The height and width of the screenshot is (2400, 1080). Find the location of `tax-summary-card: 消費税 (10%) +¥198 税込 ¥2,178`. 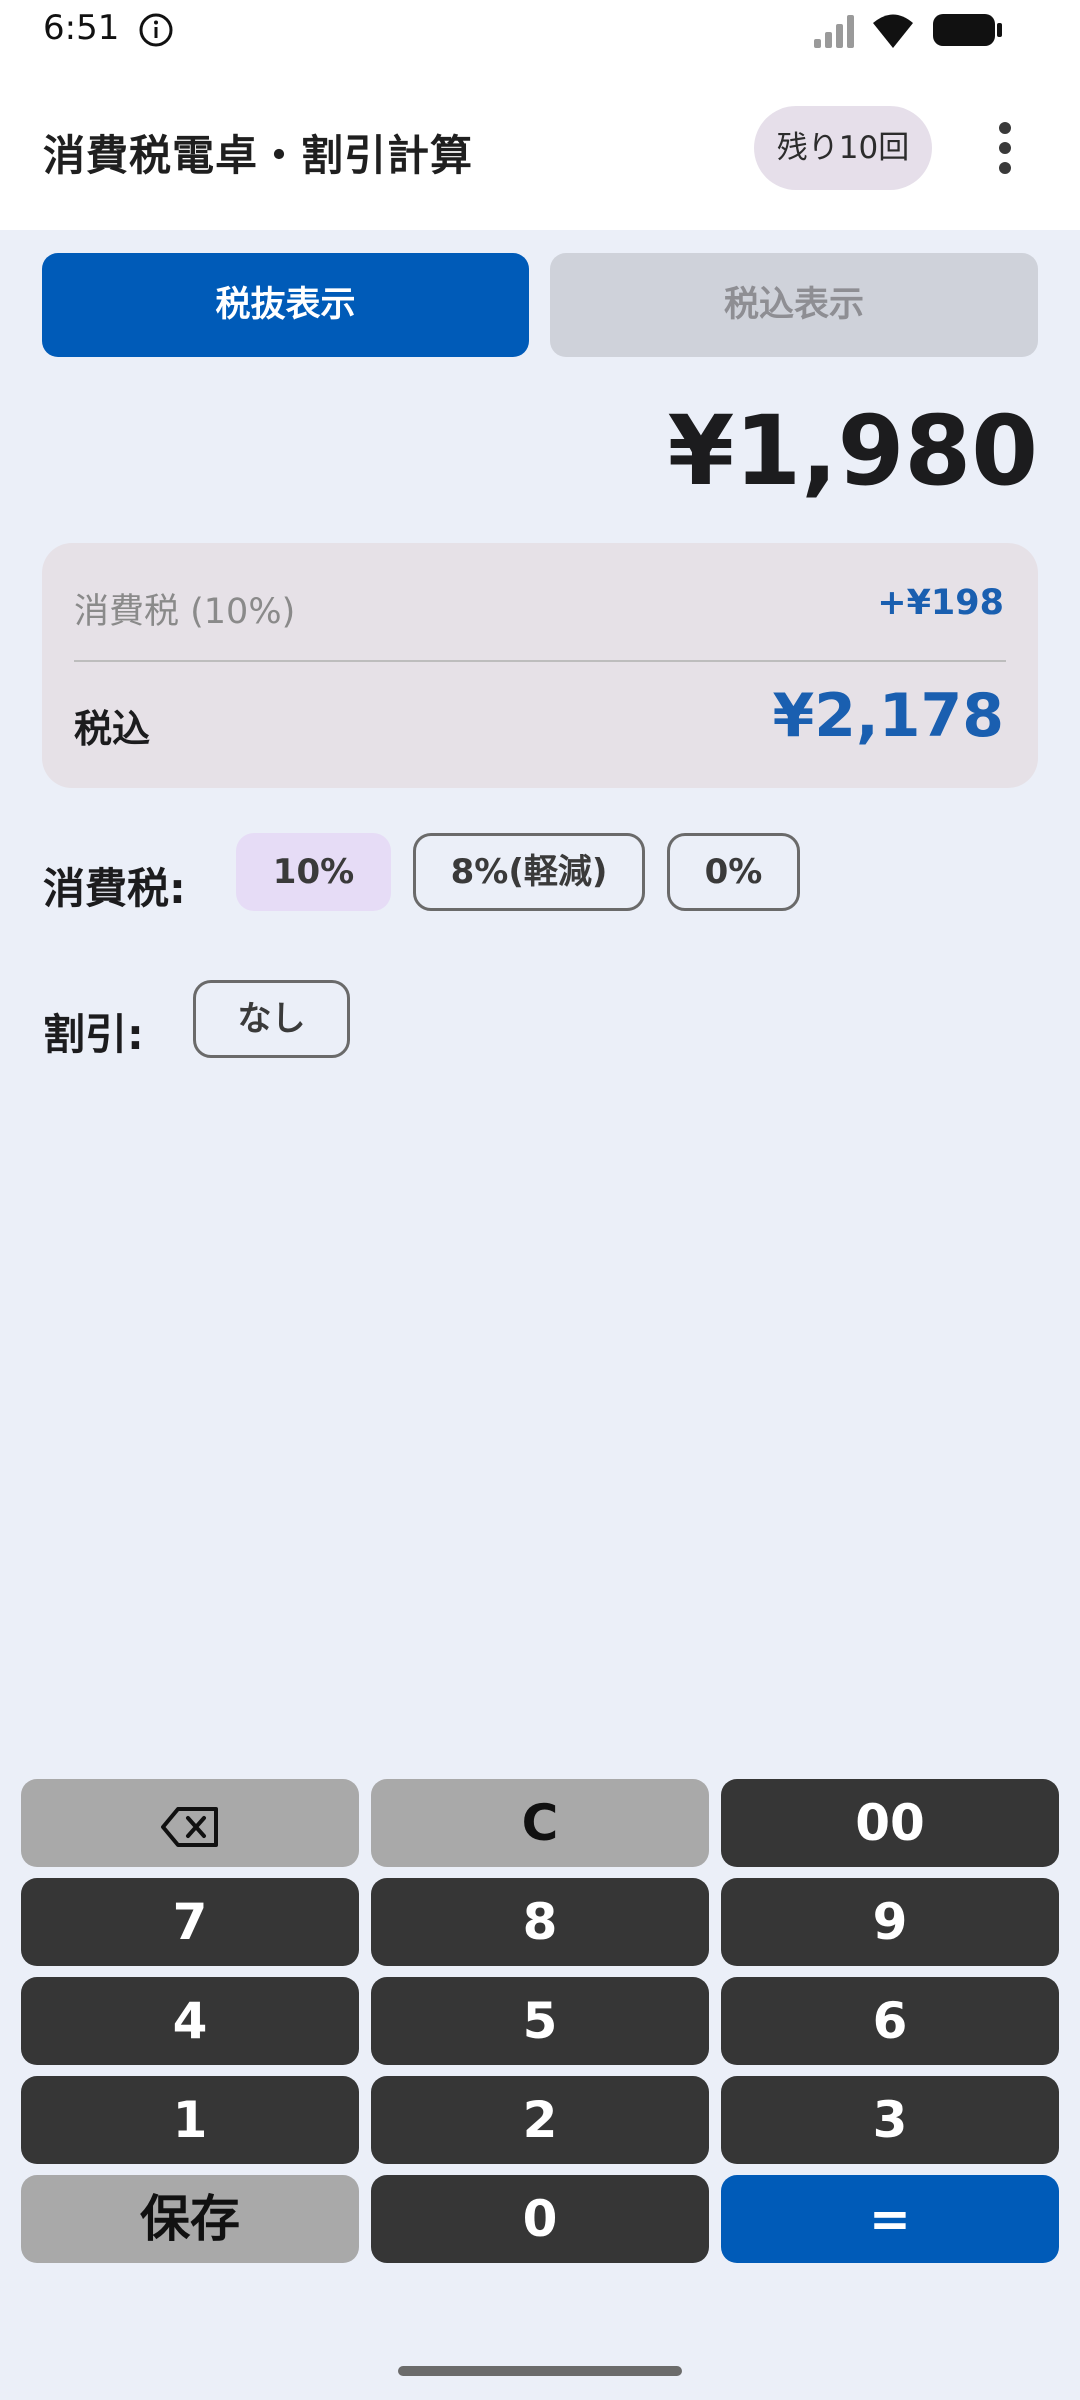

tax-summary-card: 消費税 (10%) +¥198 税込 ¥2,178 is located at coordinates (540, 665).